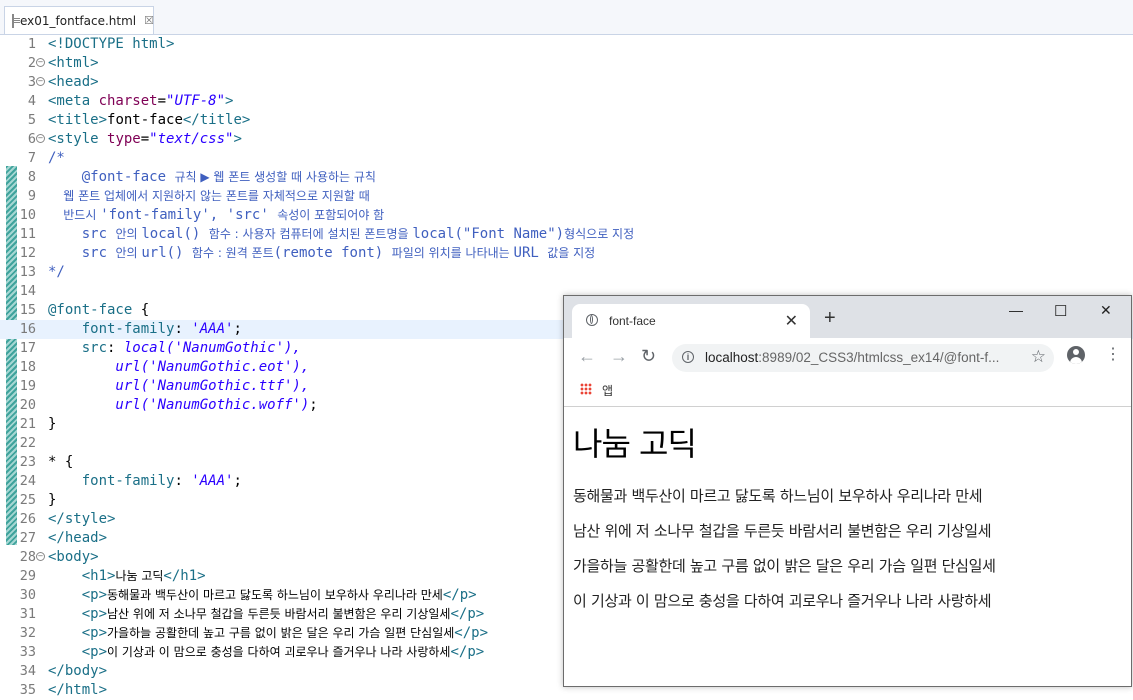 This screenshot has height=700, width=1133. Describe the element at coordinates (212, 348) in the screenshot. I see `code-text: local('NanumGothic'),` at that location.